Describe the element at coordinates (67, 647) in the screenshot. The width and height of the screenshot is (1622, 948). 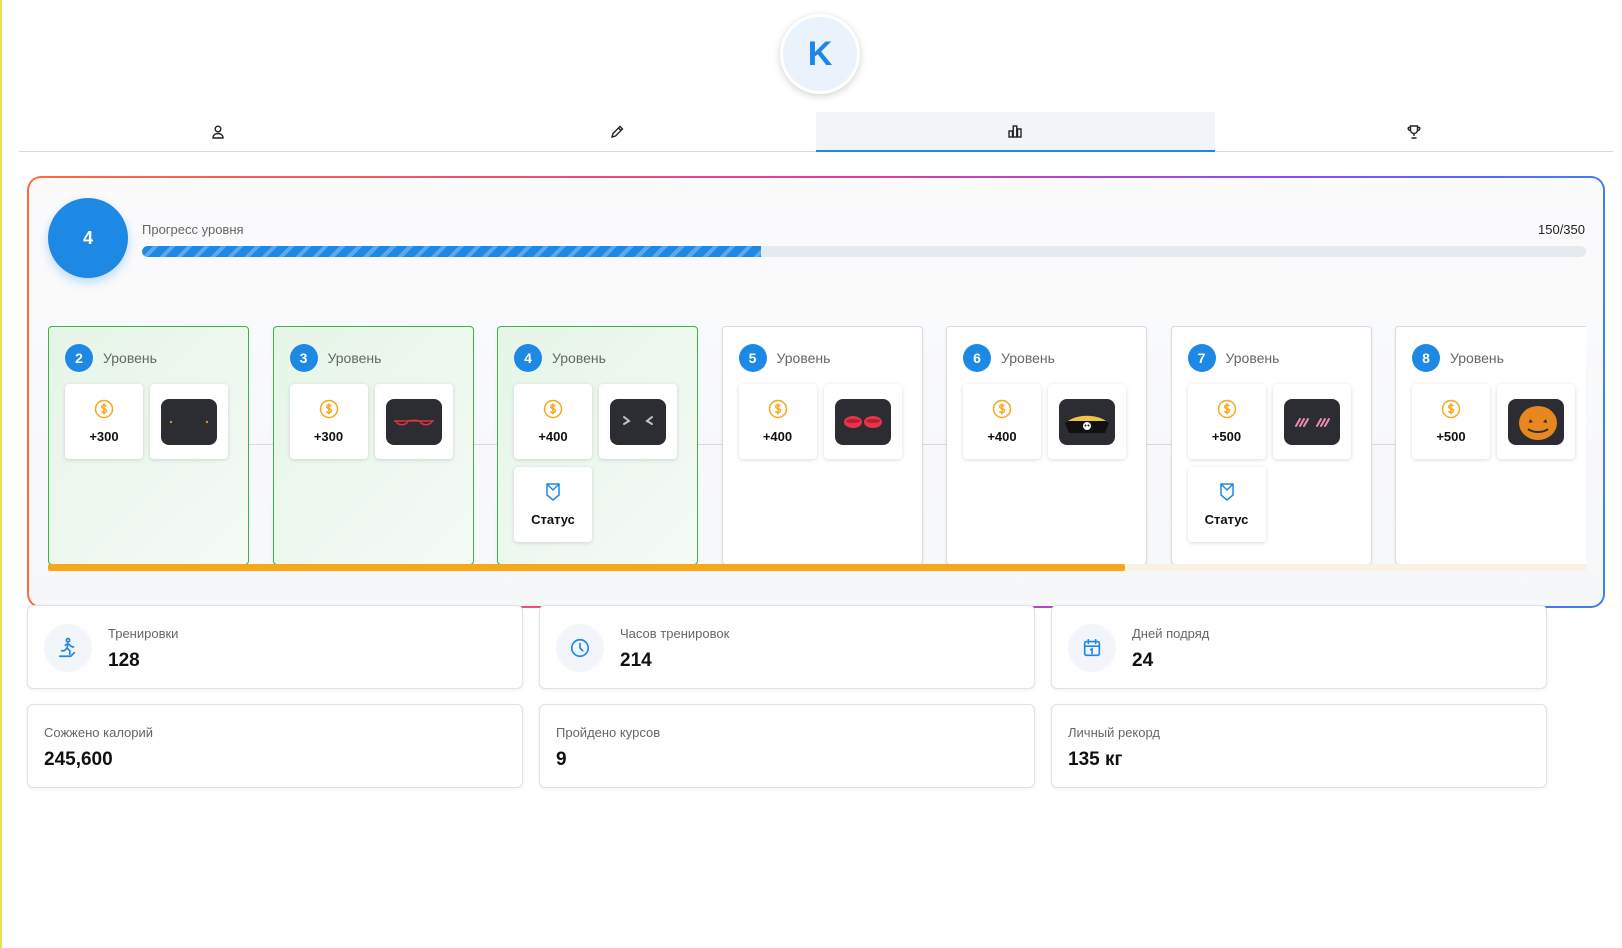
I see `treadmill-icon` at that location.